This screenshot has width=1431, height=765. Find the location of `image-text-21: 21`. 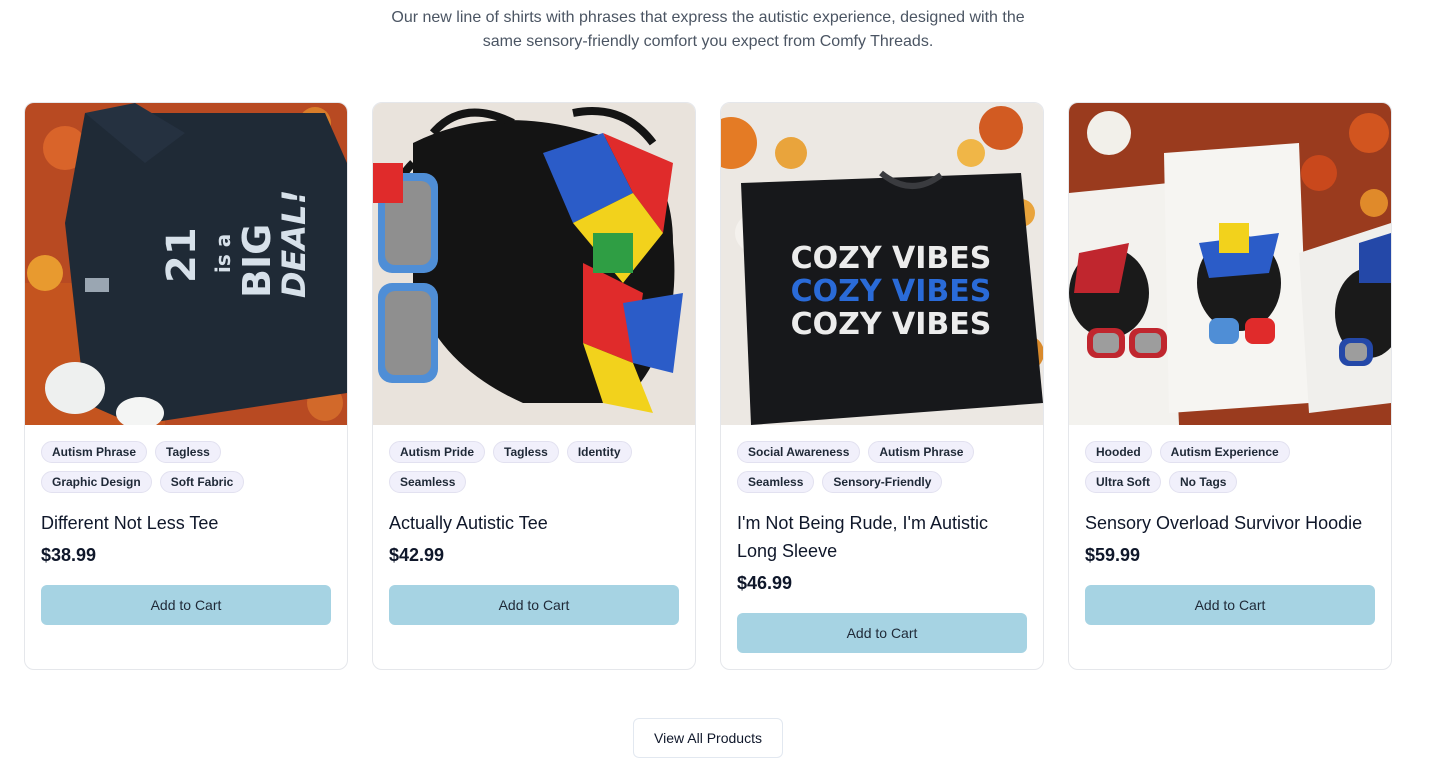

image-text-21: 21 is located at coordinates (182, 255).